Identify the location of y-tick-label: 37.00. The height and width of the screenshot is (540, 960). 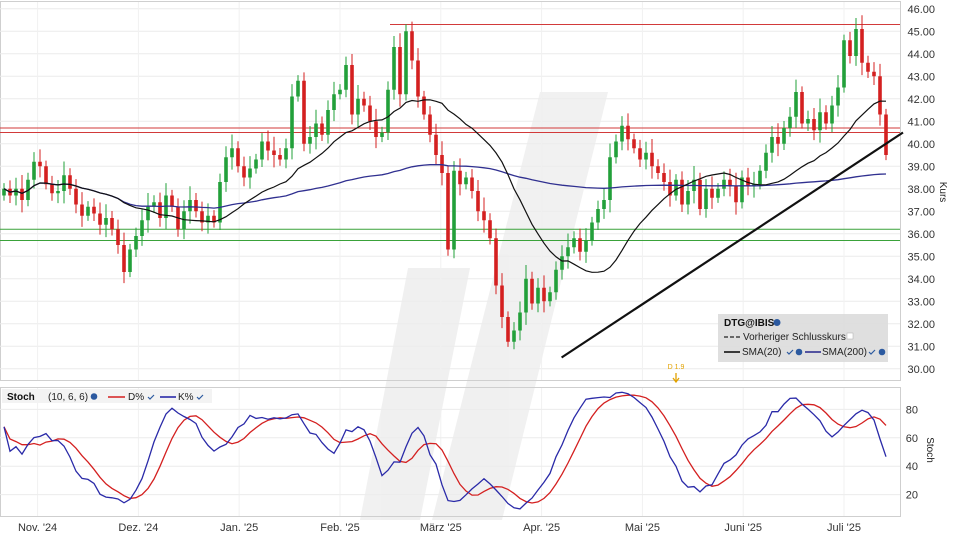
(921, 212).